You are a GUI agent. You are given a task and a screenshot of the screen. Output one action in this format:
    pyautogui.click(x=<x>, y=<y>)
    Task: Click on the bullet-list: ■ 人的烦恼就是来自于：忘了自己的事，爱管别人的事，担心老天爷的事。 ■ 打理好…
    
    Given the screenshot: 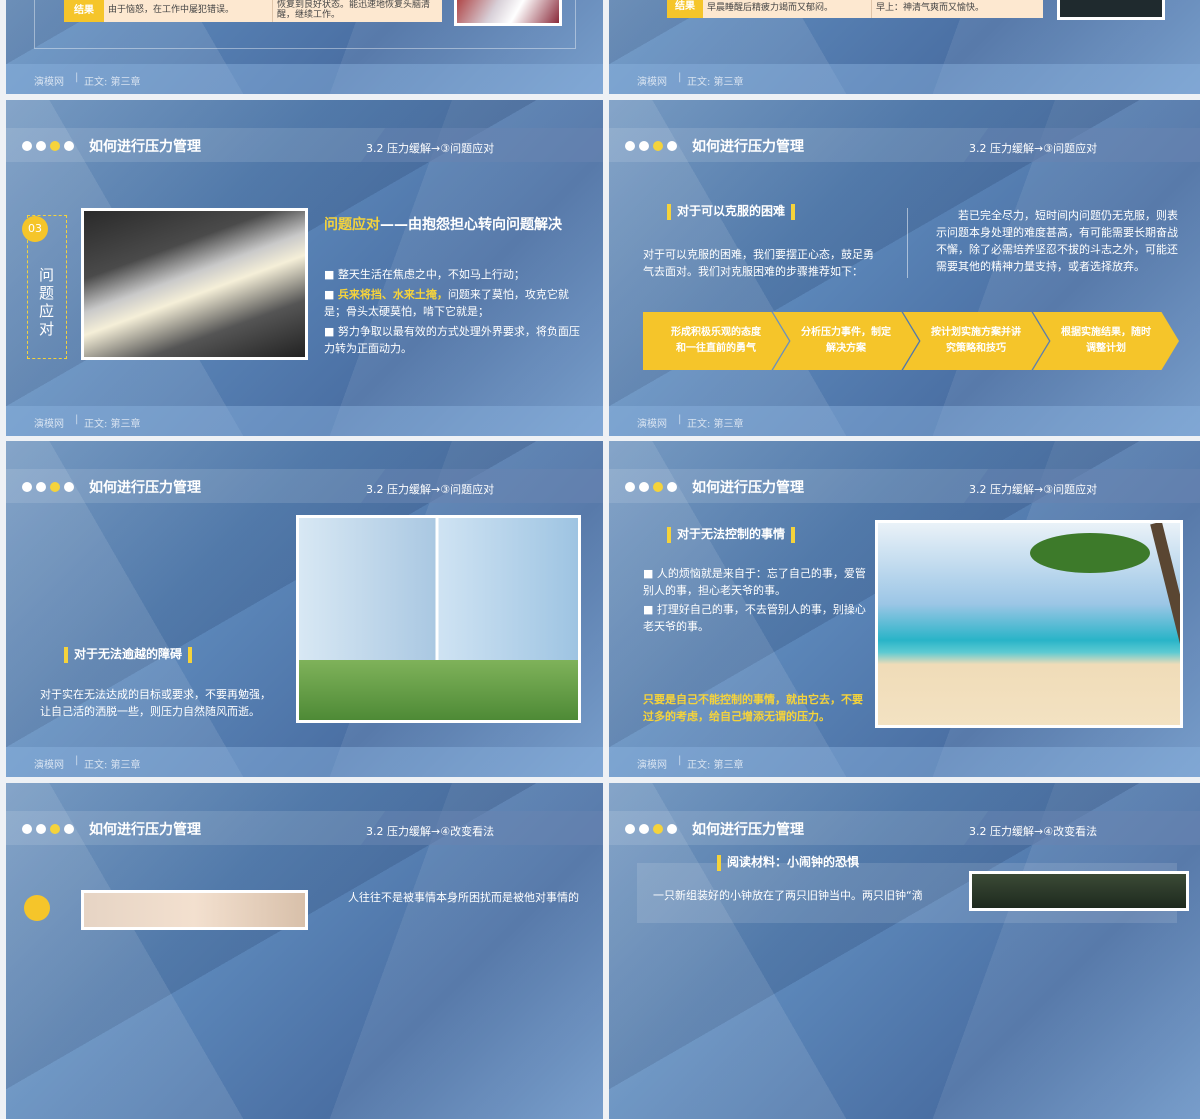 What is the action you would take?
    pyautogui.click(x=756, y=600)
    